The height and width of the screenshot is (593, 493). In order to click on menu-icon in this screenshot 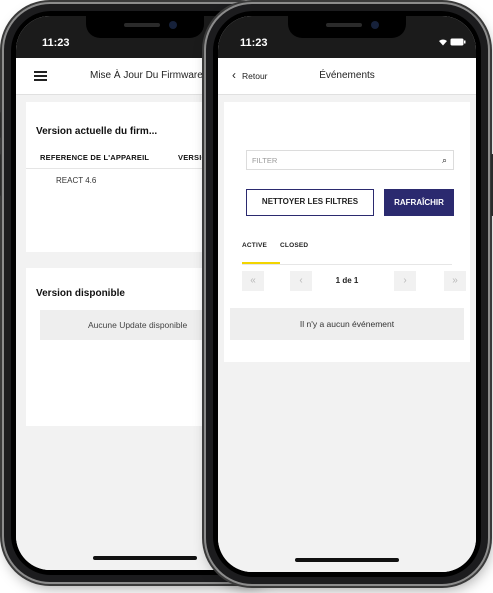, I will do `click(40, 76)`.